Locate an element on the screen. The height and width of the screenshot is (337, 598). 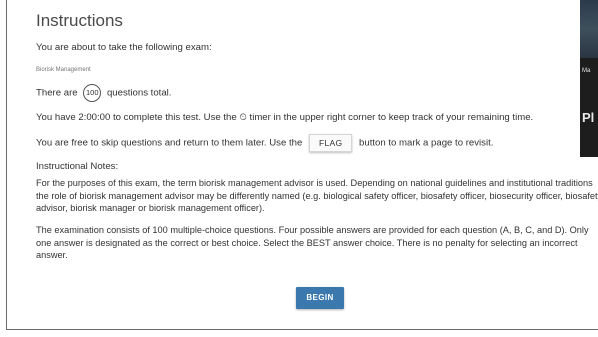
side-panel-image is located at coordinates (589, 29).